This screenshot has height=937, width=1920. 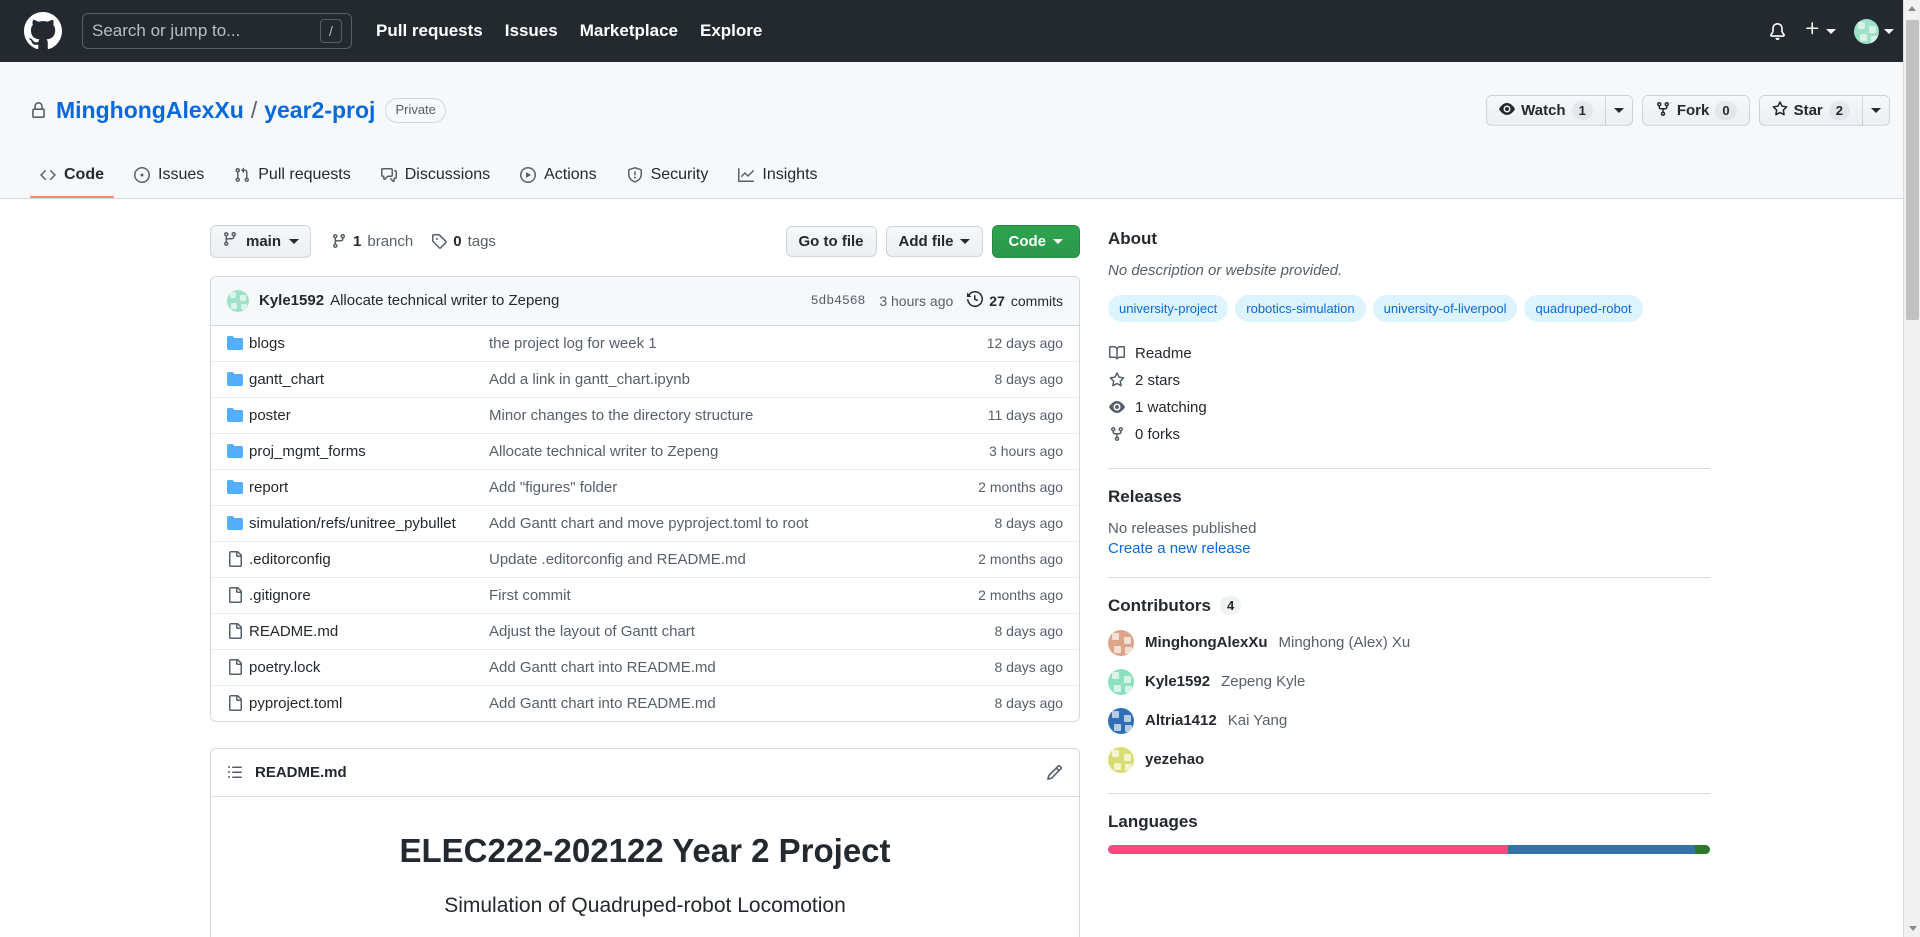 I want to click on fork-button: Fork 0, so click(x=1695, y=111).